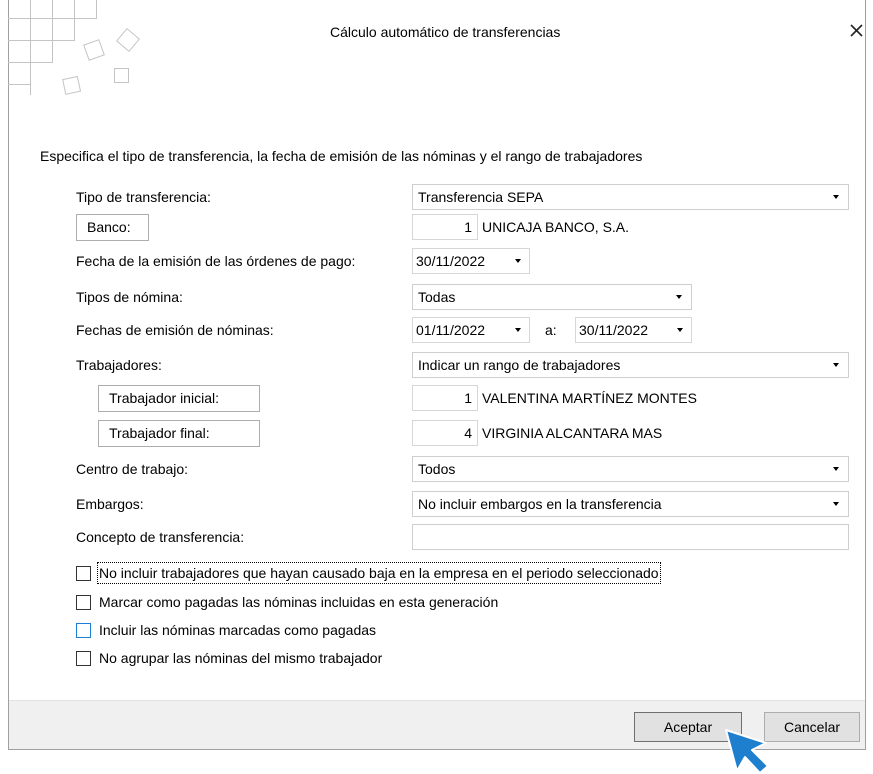 This screenshot has width=873, height=774. Describe the element at coordinates (540, 504) in the screenshot. I see `embargos-value: No incluir embargos en la transferencia` at that location.